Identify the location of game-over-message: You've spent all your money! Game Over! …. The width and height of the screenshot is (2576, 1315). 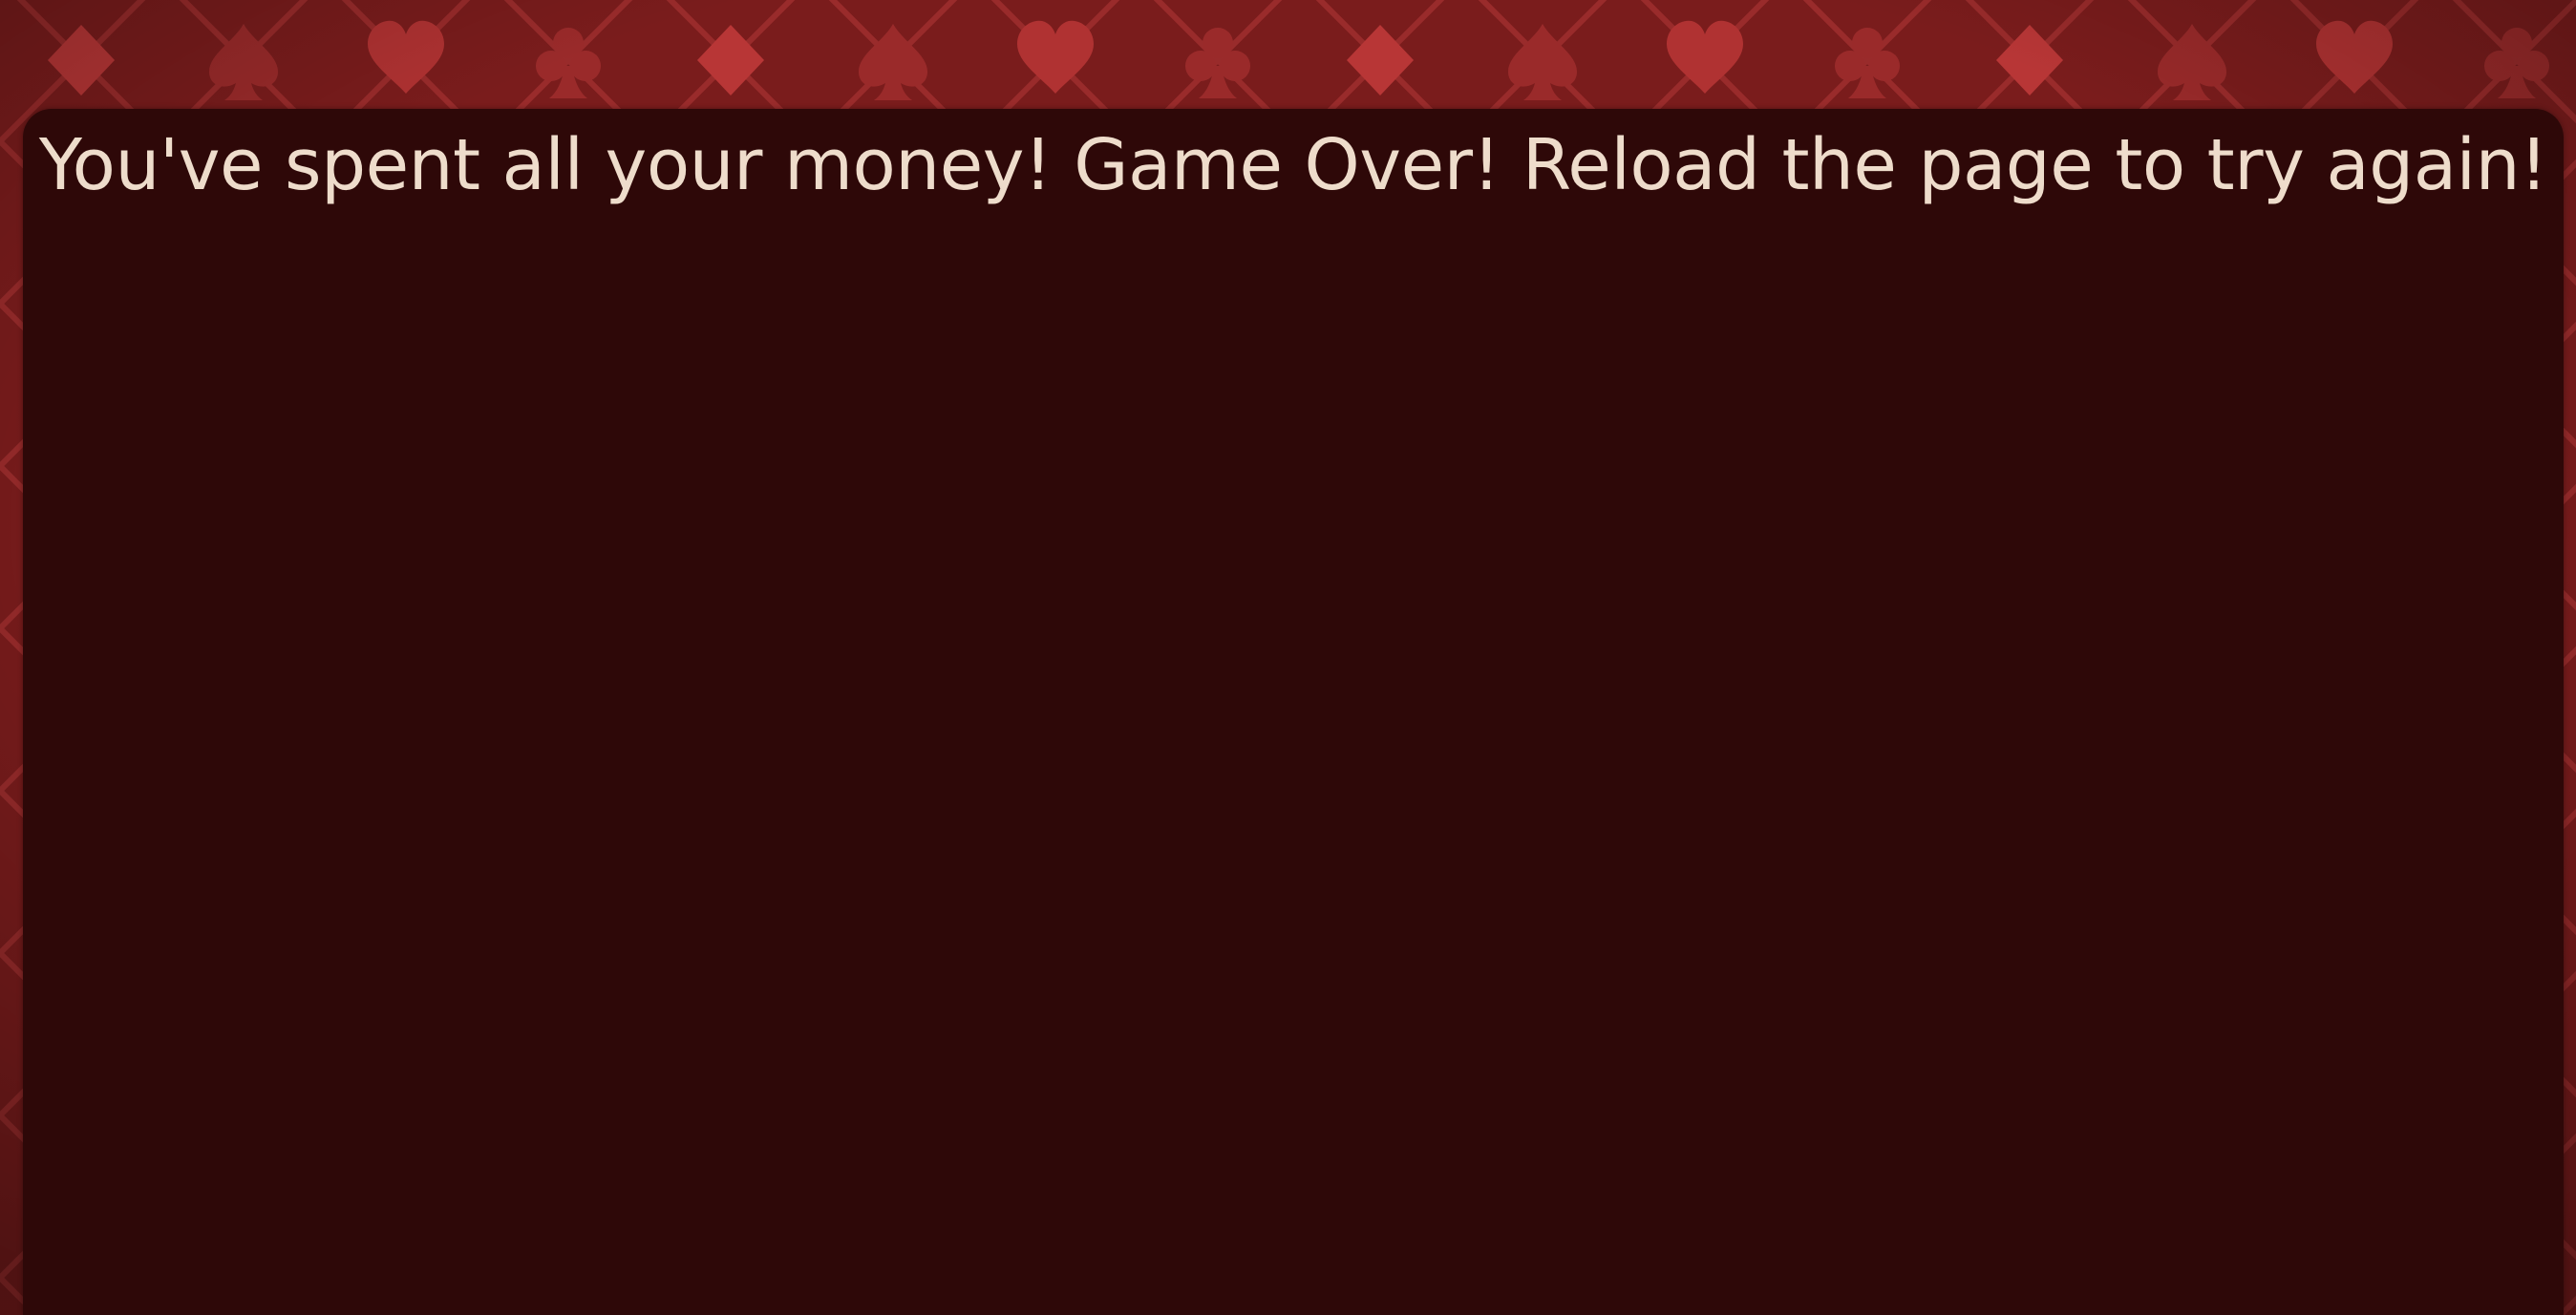
(1293, 165).